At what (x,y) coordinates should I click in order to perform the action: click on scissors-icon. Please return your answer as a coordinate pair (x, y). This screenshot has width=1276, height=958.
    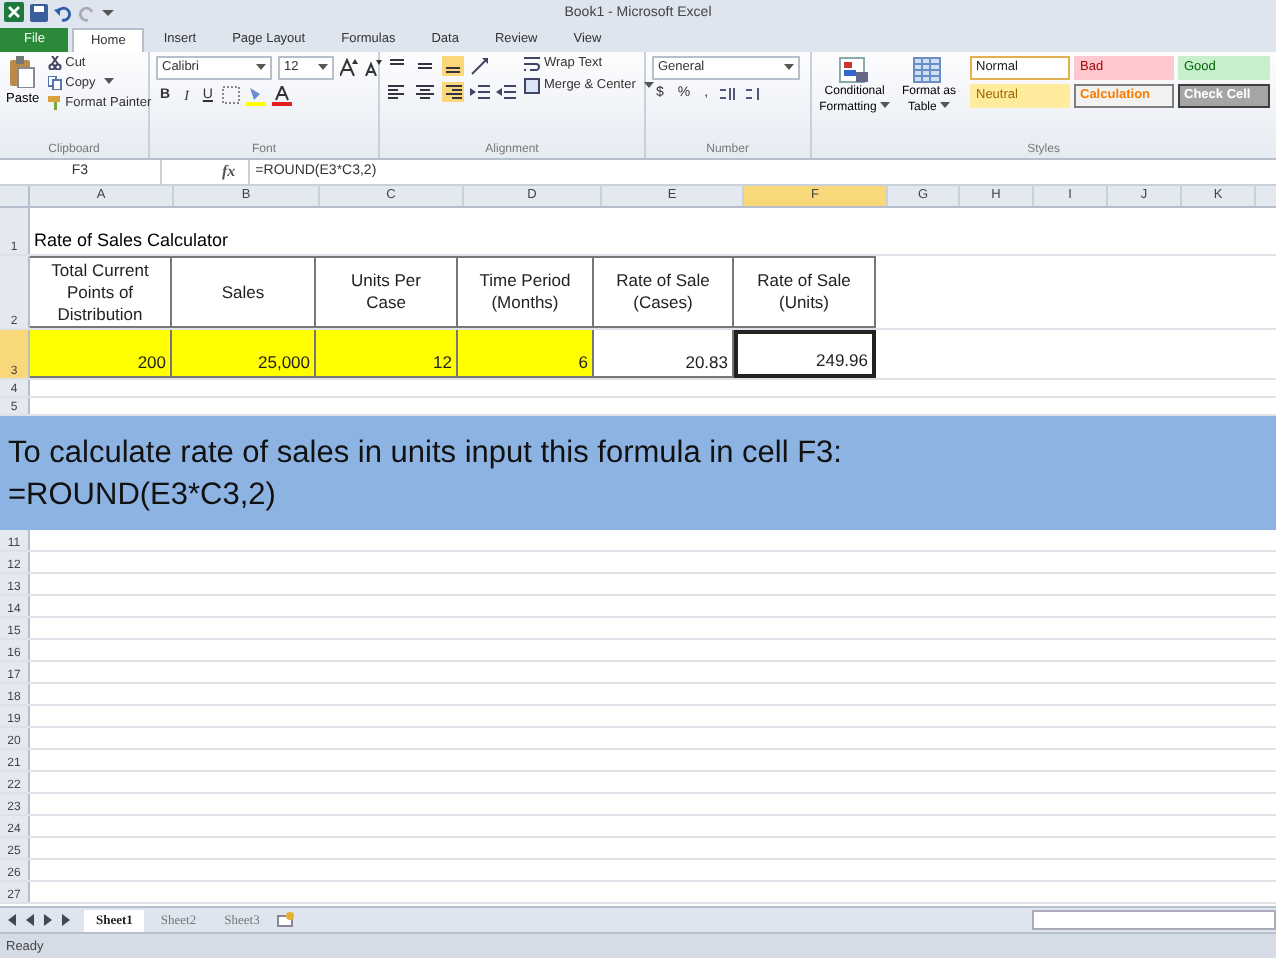
    Looking at the image, I should click on (54, 62).